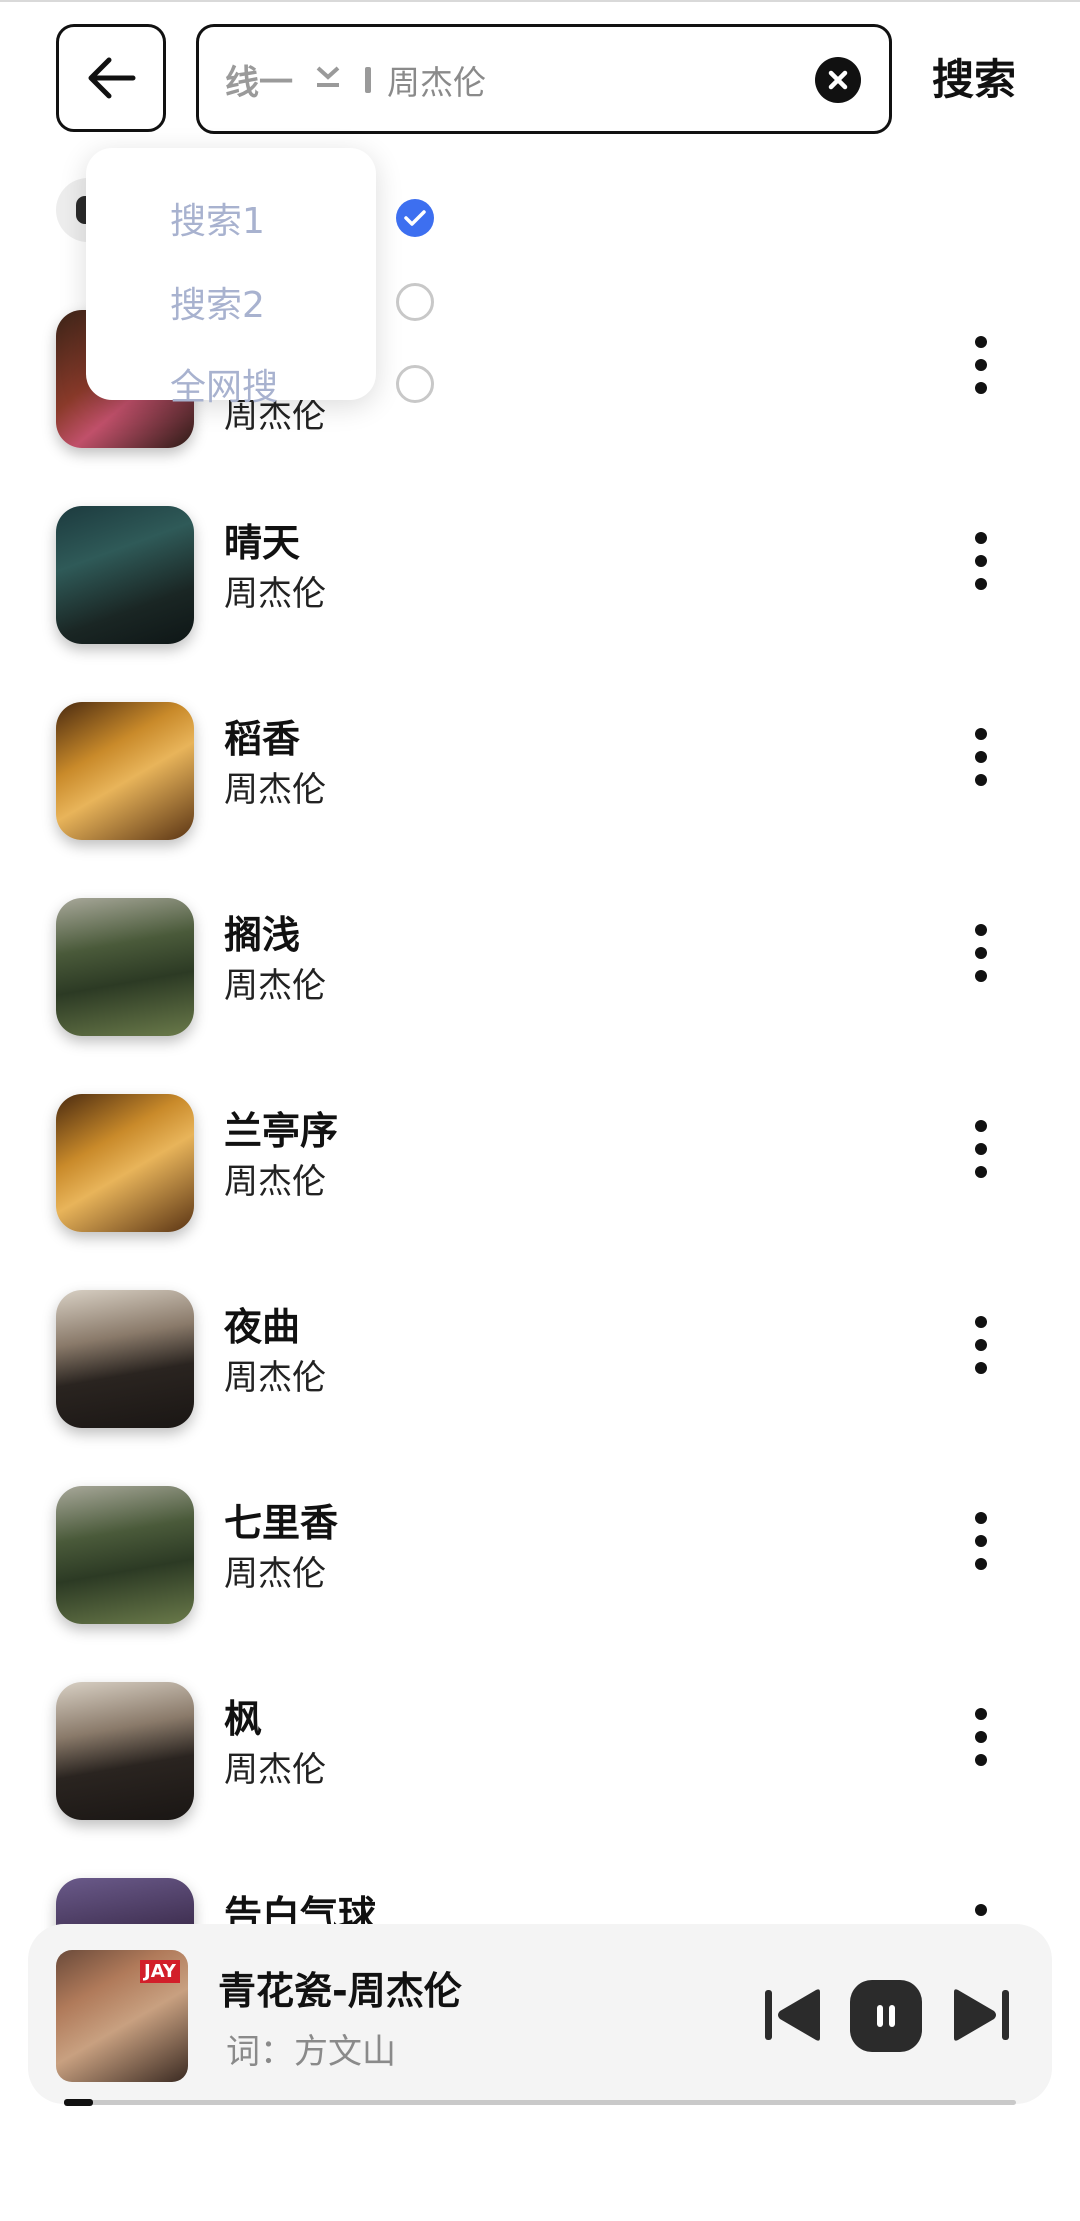 The width and height of the screenshot is (1080, 2221). What do you see at coordinates (540, 1752) in the screenshot?
I see `song-row: 枫 周杰伦` at bounding box center [540, 1752].